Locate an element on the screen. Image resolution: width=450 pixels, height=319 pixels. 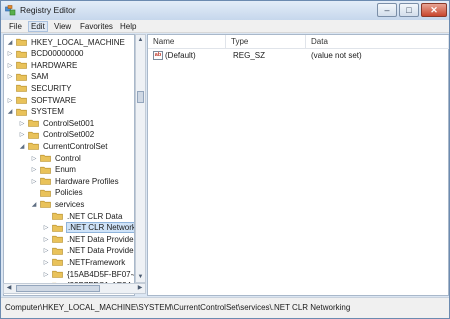
value-row: ab (Default) REG_SZ (value not set) is located at coordinates (298, 56).